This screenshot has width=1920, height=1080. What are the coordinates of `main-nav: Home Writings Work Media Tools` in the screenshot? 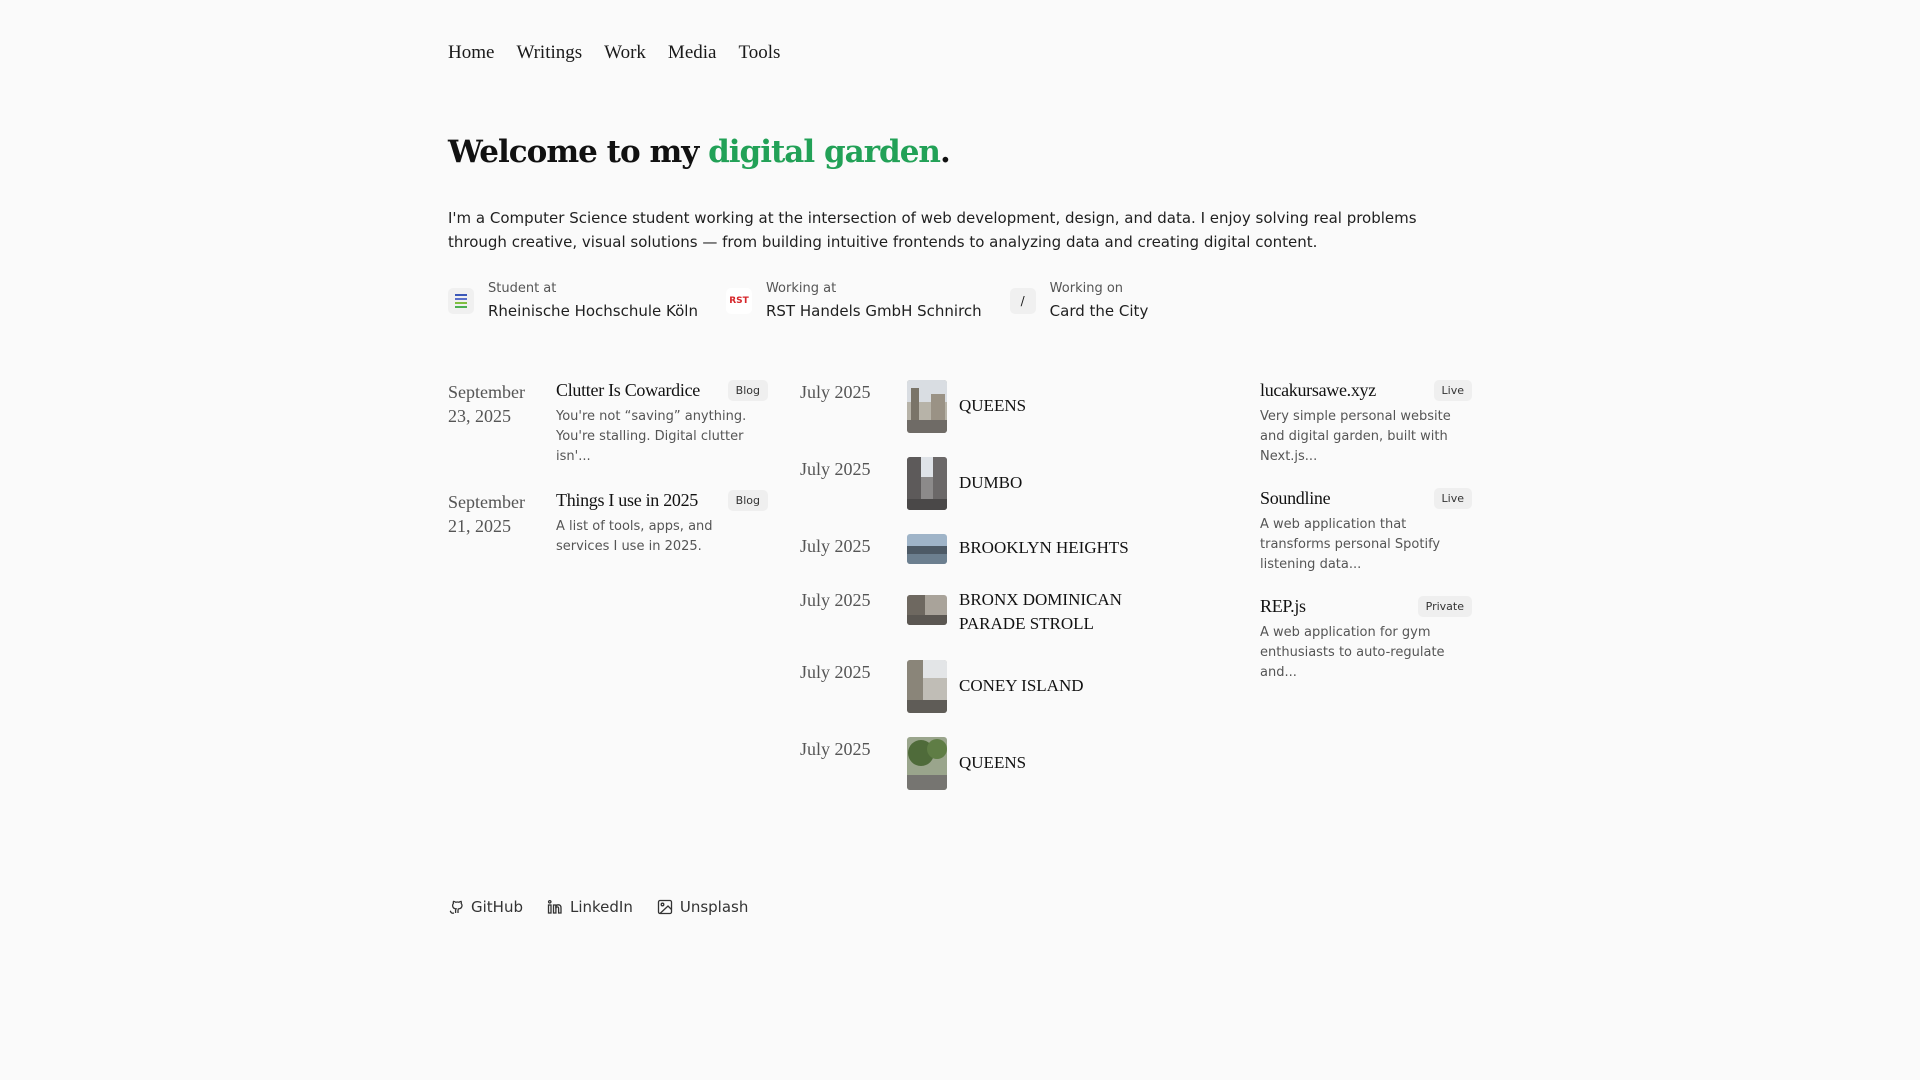 It's located at (614, 53).